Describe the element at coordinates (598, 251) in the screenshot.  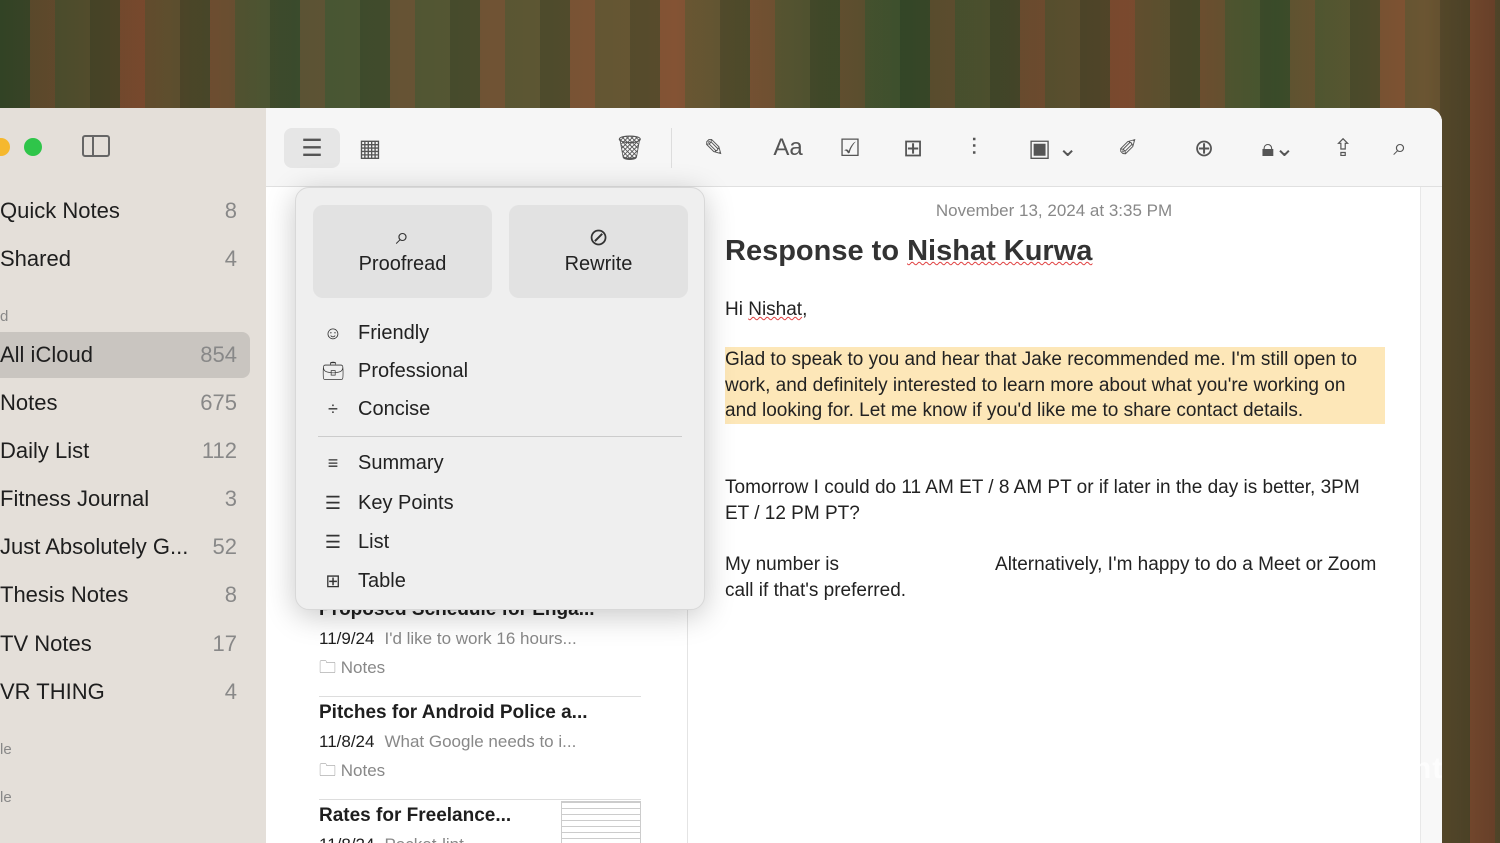
I see `rewrite-button: ⊘ Rewrite` at that location.